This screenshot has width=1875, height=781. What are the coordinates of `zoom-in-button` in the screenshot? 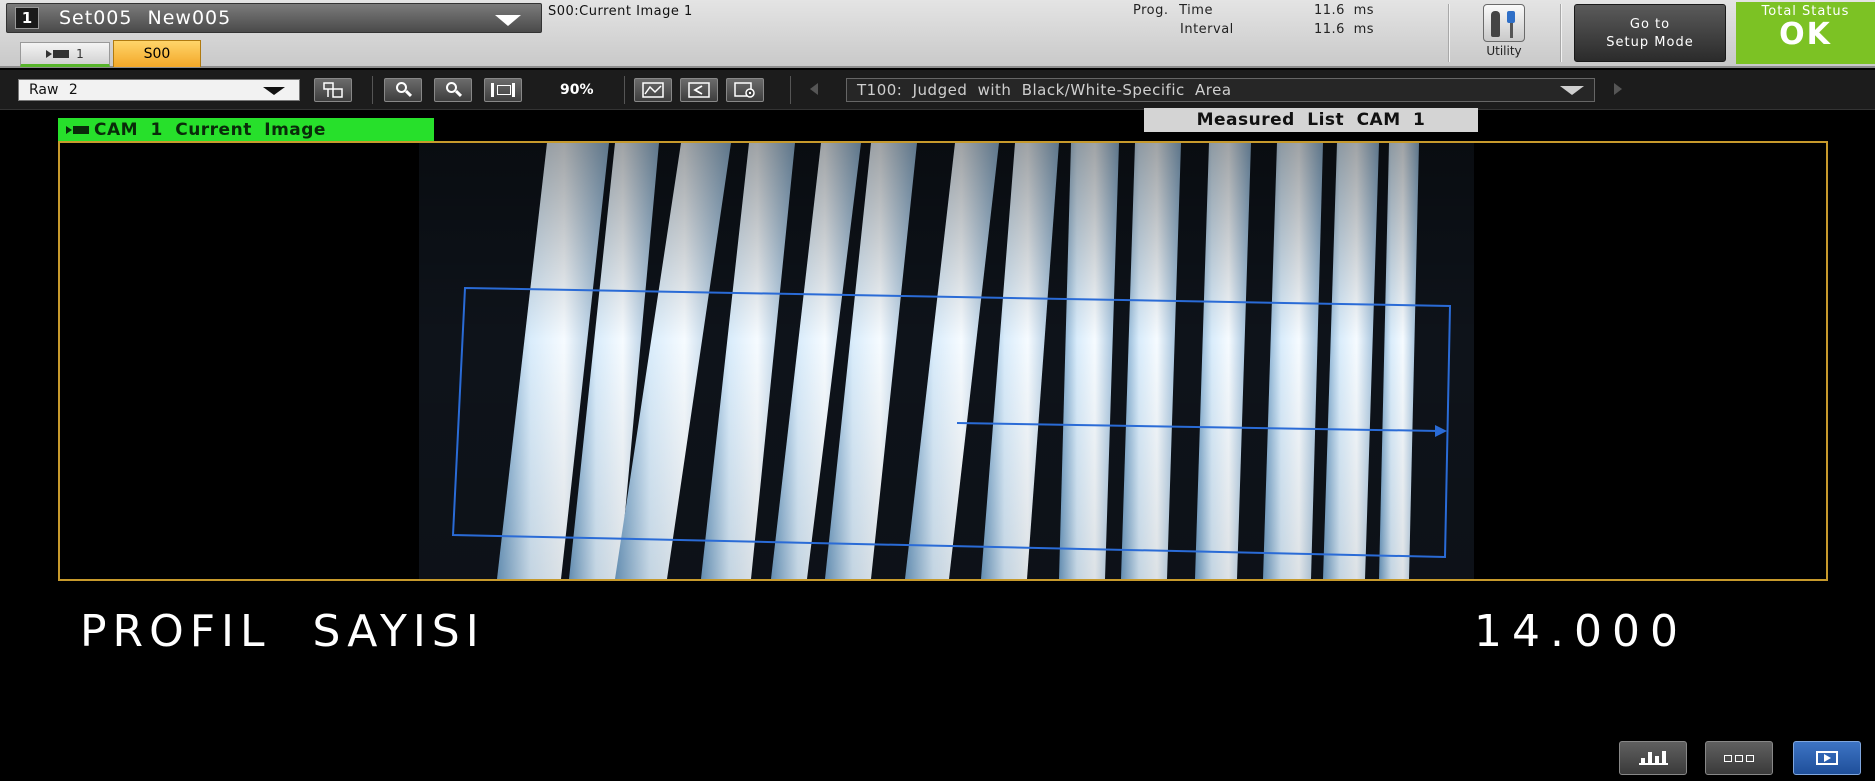 It's located at (403, 90).